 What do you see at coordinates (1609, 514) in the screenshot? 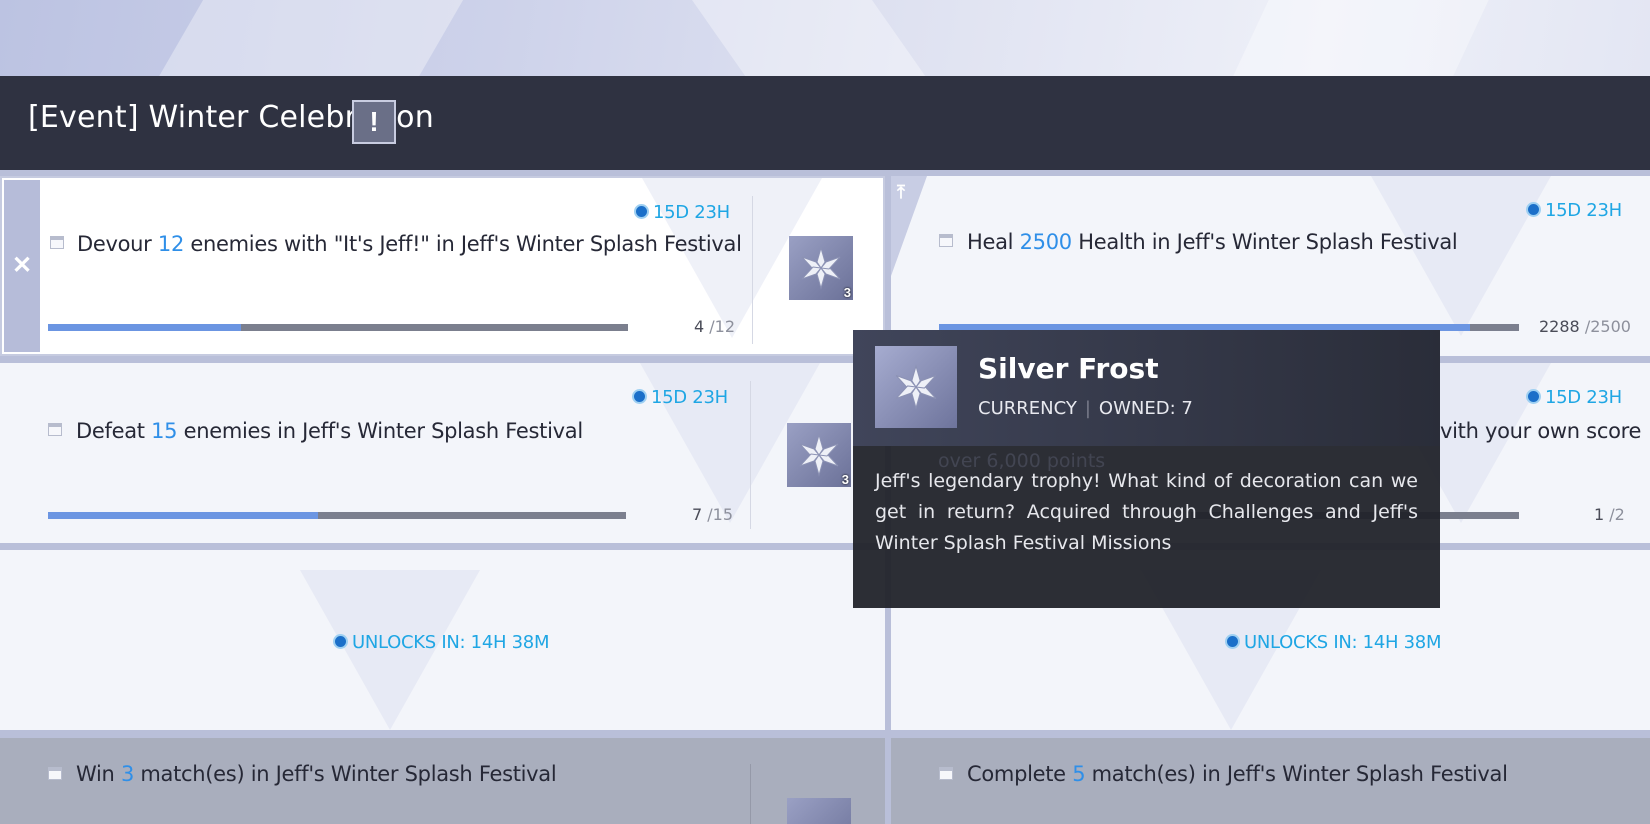
I see `progress-count: 1 /2` at bounding box center [1609, 514].